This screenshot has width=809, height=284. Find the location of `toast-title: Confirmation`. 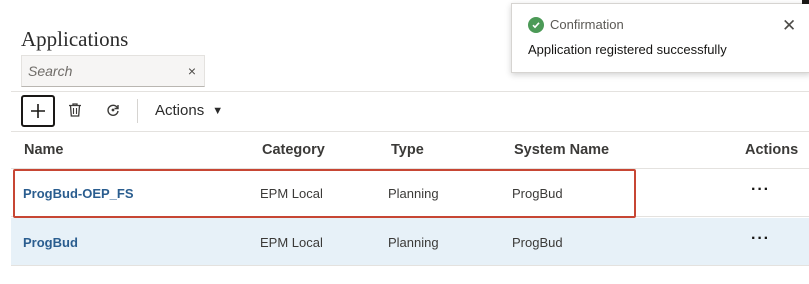

toast-title: Confirmation is located at coordinates (587, 24).